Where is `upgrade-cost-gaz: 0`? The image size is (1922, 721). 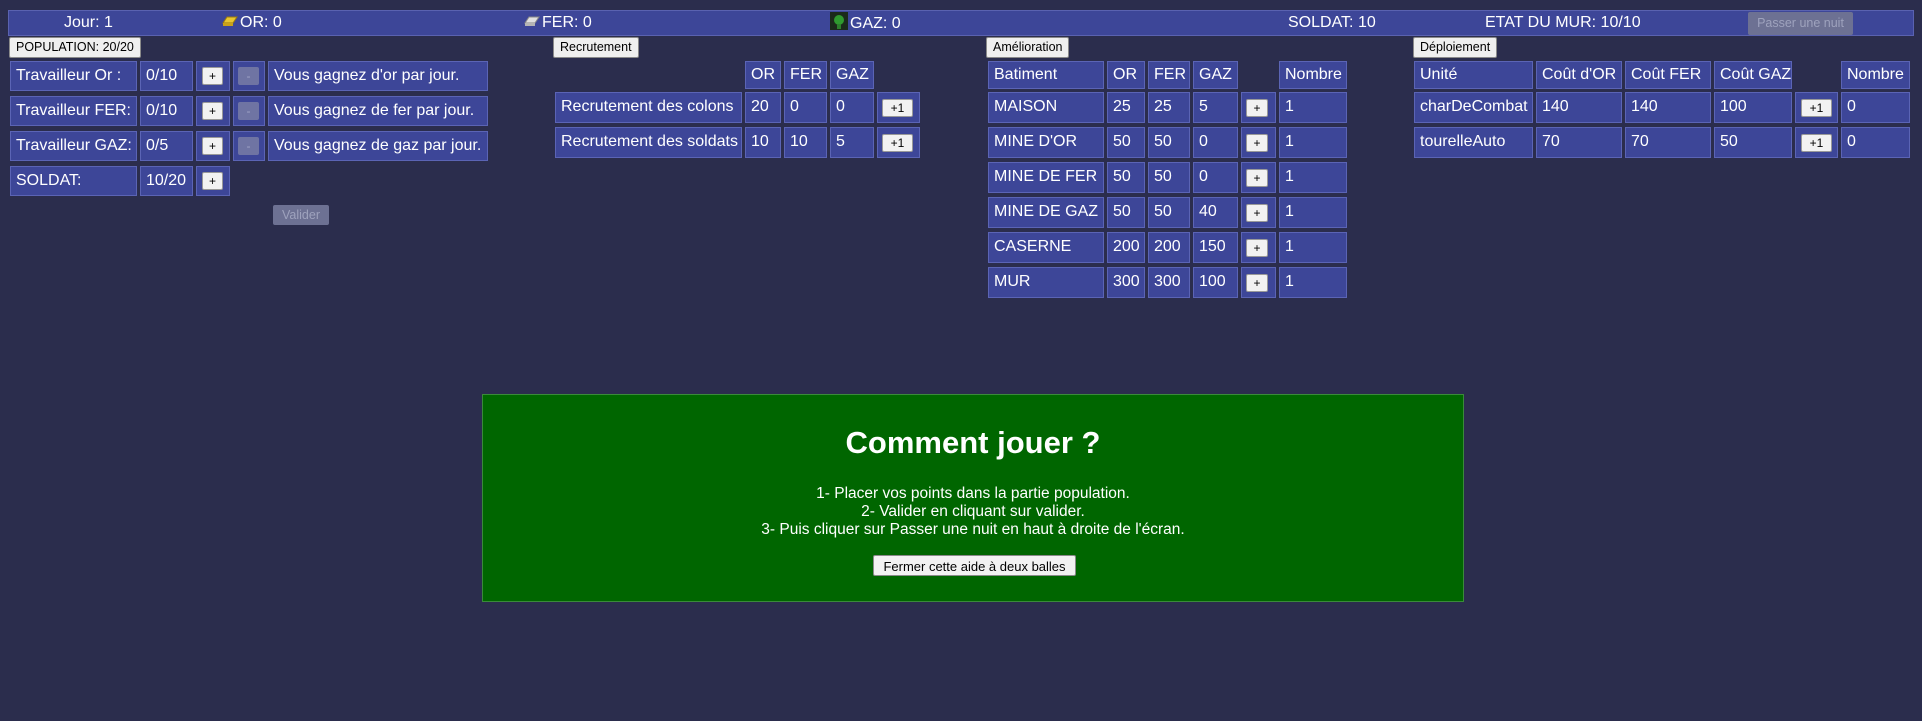
upgrade-cost-gaz: 0 is located at coordinates (1215, 142).